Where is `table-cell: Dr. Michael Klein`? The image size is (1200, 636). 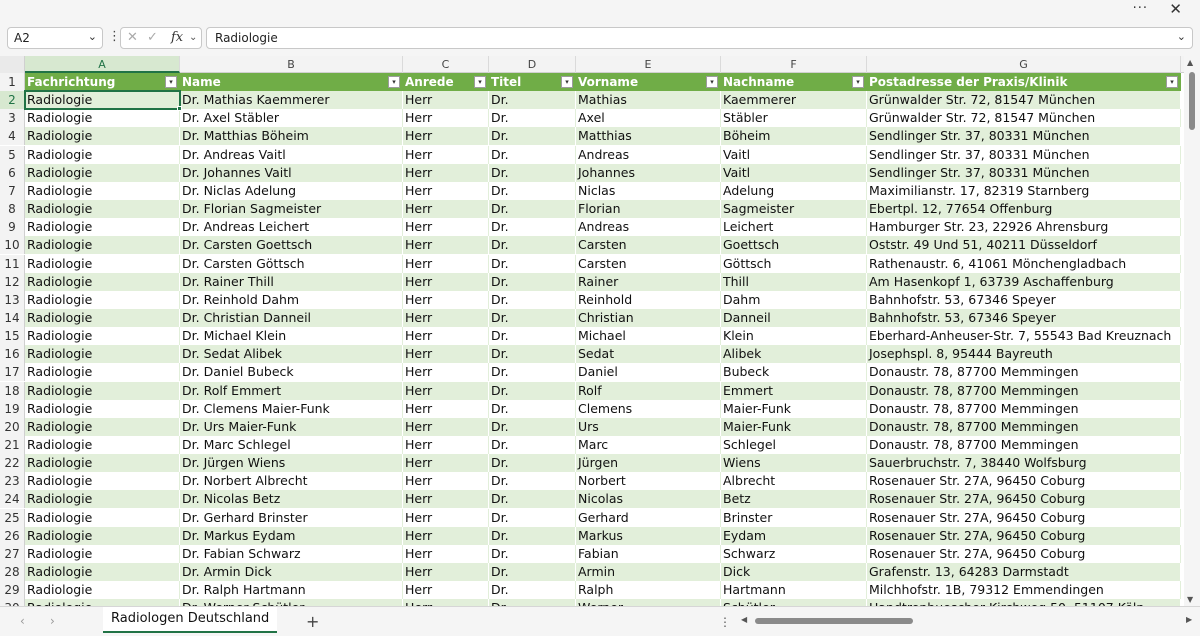
table-cell: Dr. Michael Klein is located at coordinates (291, 336).